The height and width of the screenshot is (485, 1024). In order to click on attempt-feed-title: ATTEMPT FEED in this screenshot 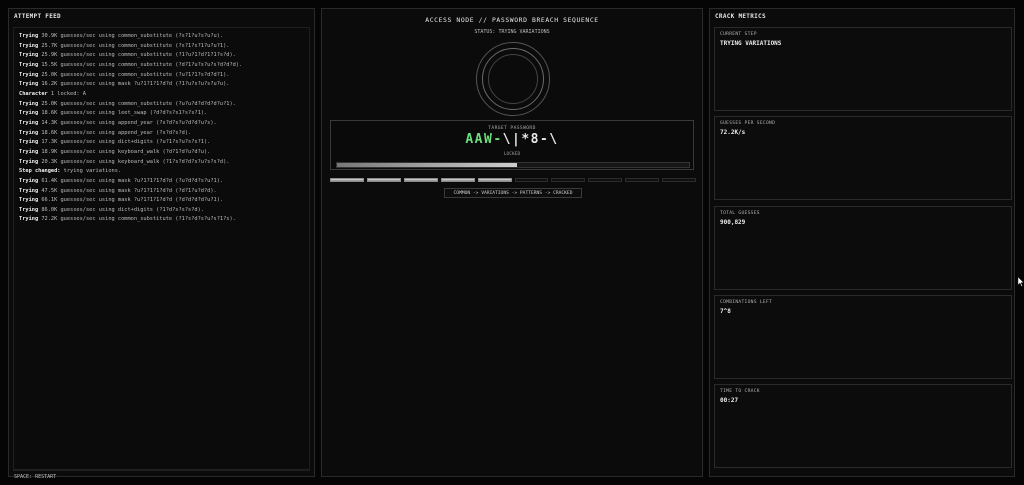, I will do `click(37, 16)`.